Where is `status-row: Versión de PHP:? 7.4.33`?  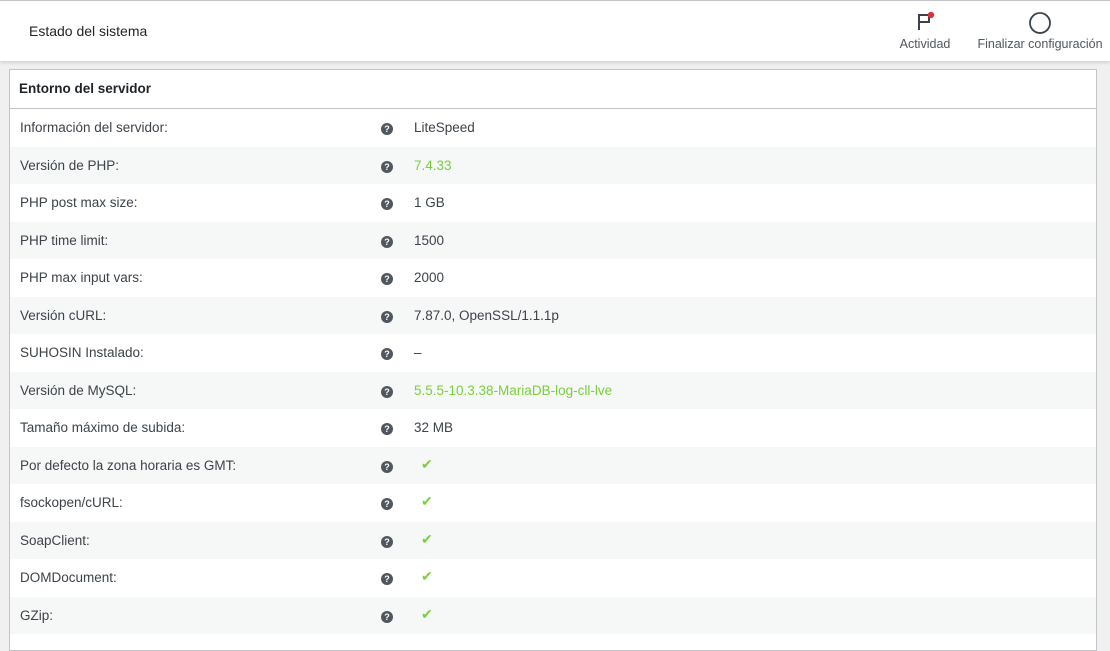 status-row: Versión de PHP:? 7.4.33 is located at coordinates (553, 165).